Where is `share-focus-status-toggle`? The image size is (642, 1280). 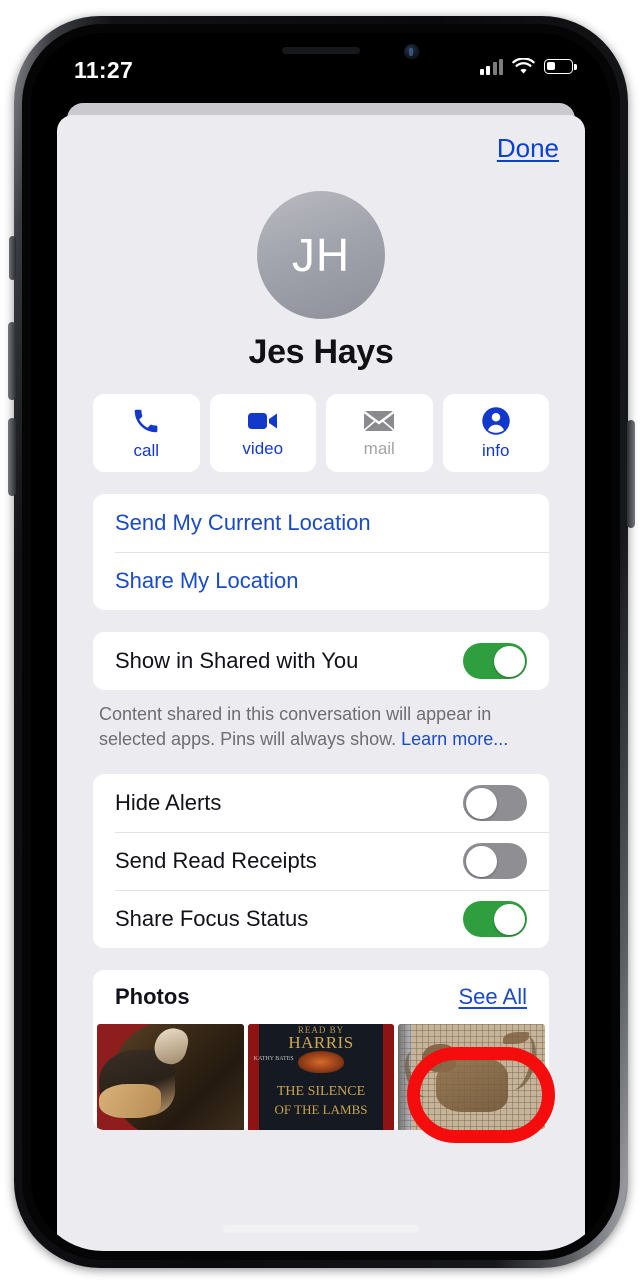
share-focus-status-toggle is located at coordinates (495, 919).